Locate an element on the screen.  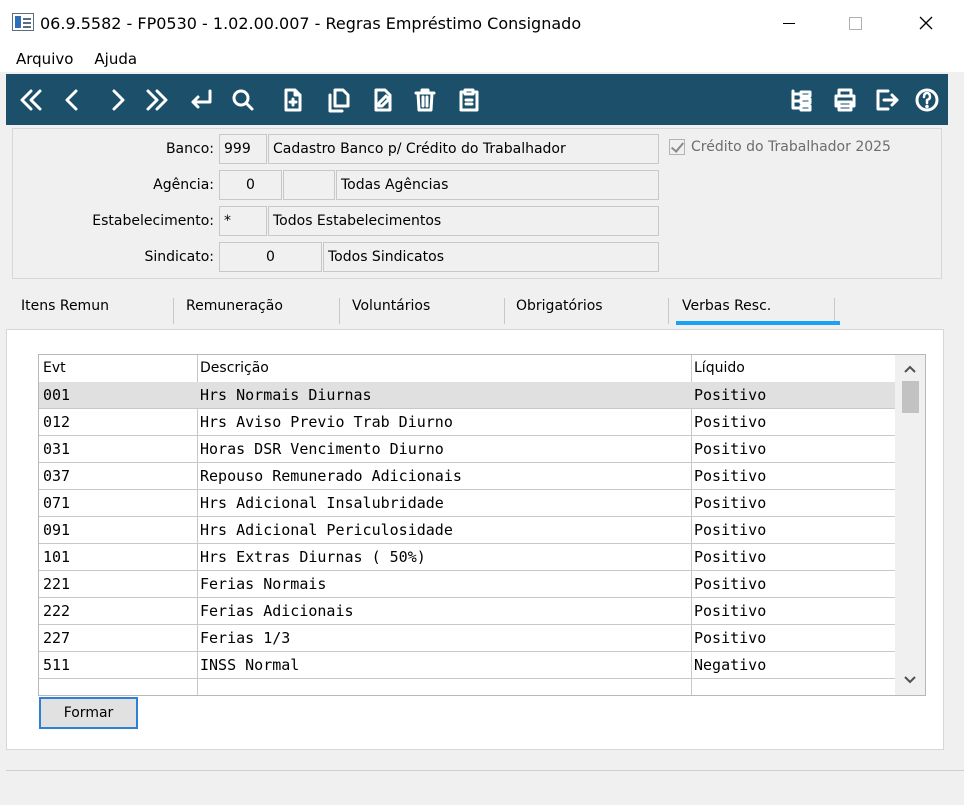
print-icon is located at coordinates (845, 100).